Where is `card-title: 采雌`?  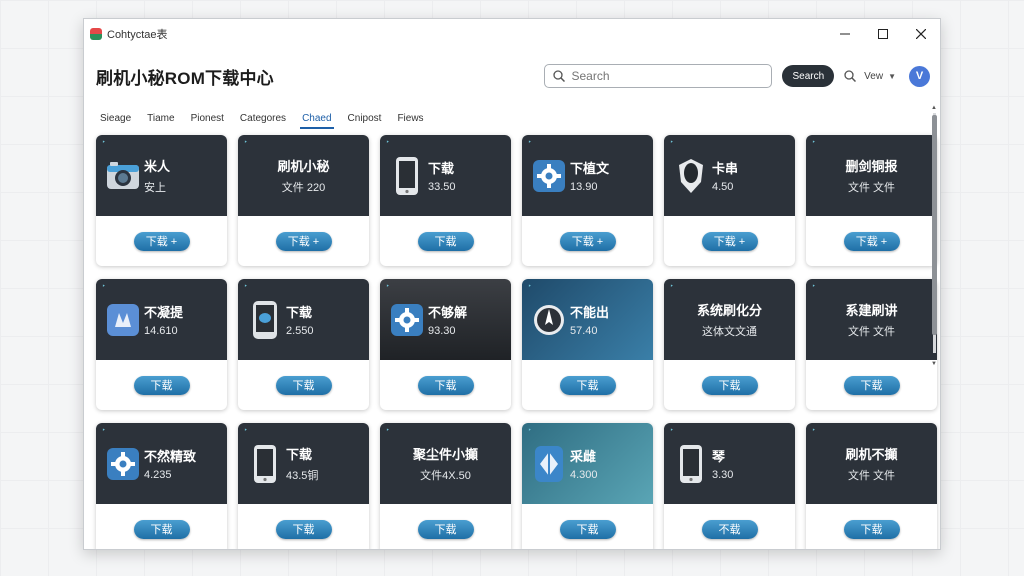
card-title: 采雌 is located at coordinates (583, 456).